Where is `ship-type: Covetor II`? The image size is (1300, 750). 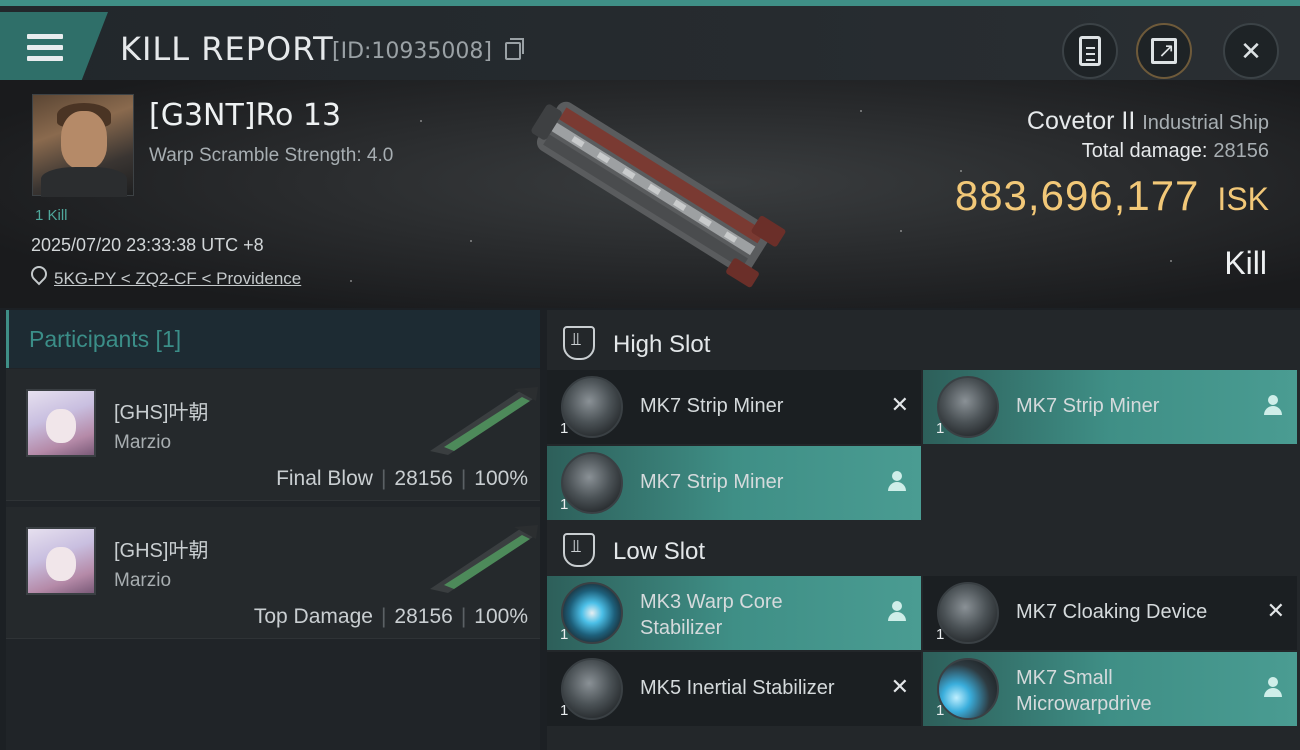
ship-type: Covetor II is located at coordinates (1081, 121).